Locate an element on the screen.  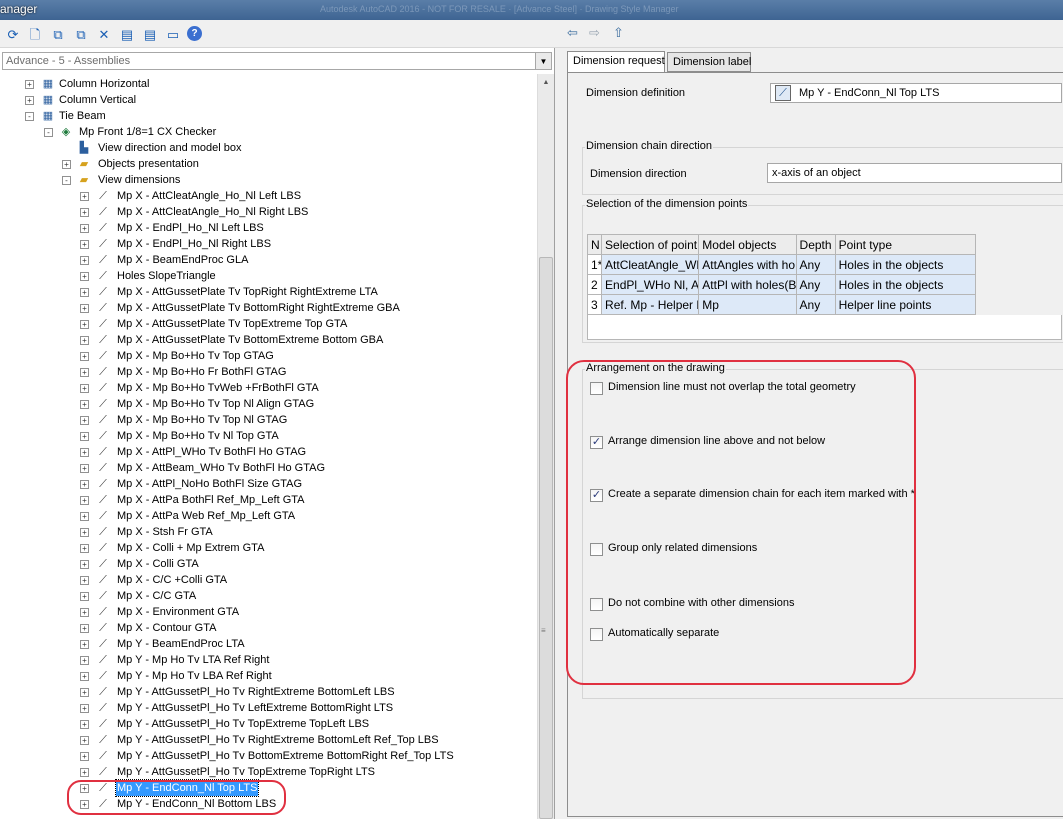
tree-item: + ⟋ Mp X - Mp Bo+Ho Tv Top Nl Align GTAG is located at coordinates (268, 404).